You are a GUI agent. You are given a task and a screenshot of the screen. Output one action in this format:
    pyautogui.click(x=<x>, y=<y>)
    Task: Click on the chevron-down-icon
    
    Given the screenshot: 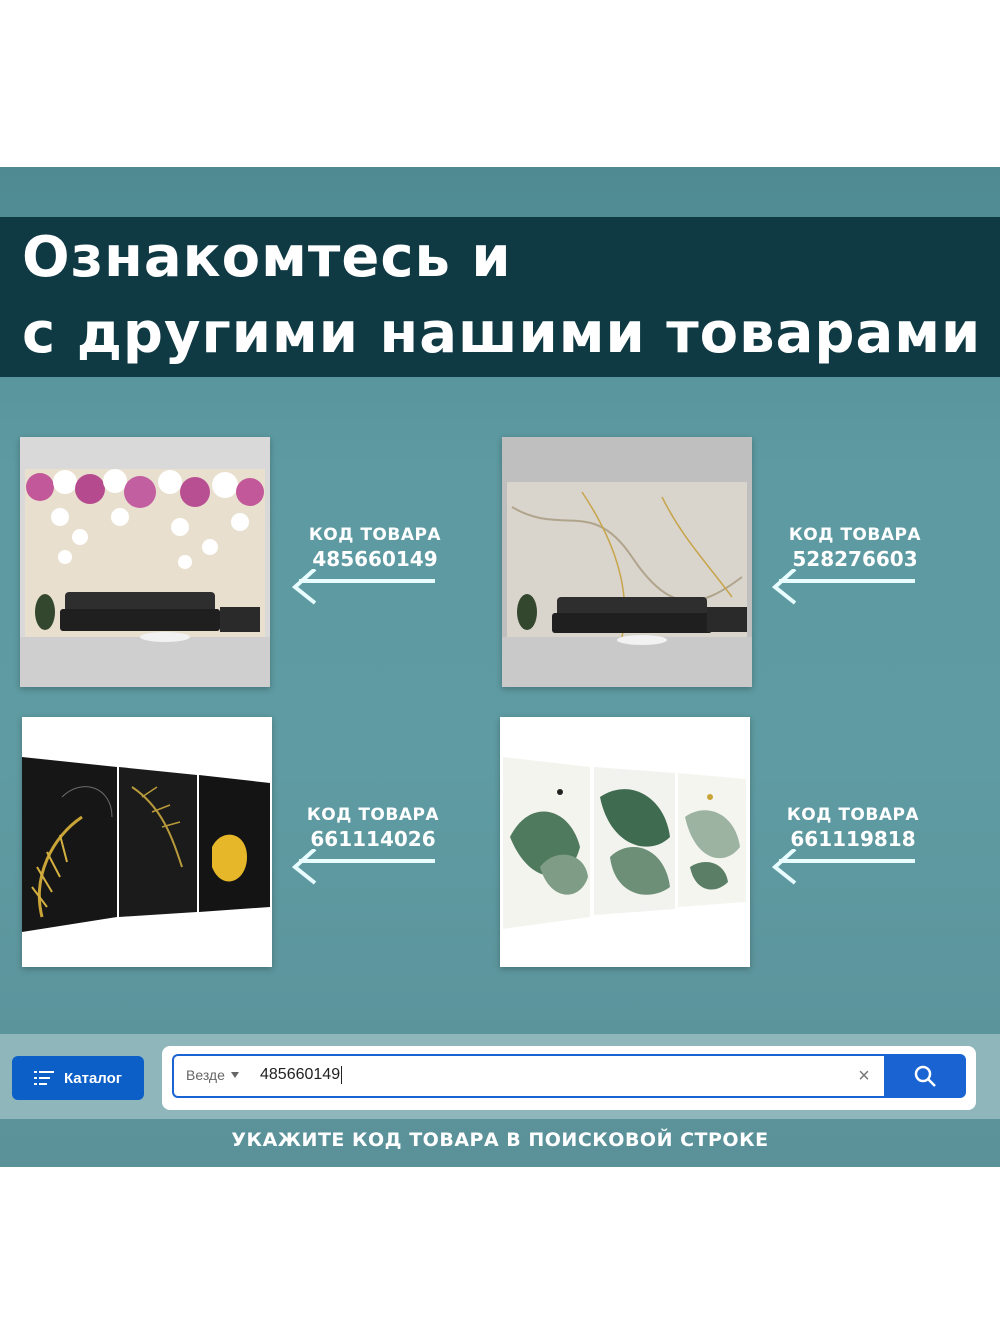 What is the action you would take?
    pyautogui.click(x=234, y=1075)
    